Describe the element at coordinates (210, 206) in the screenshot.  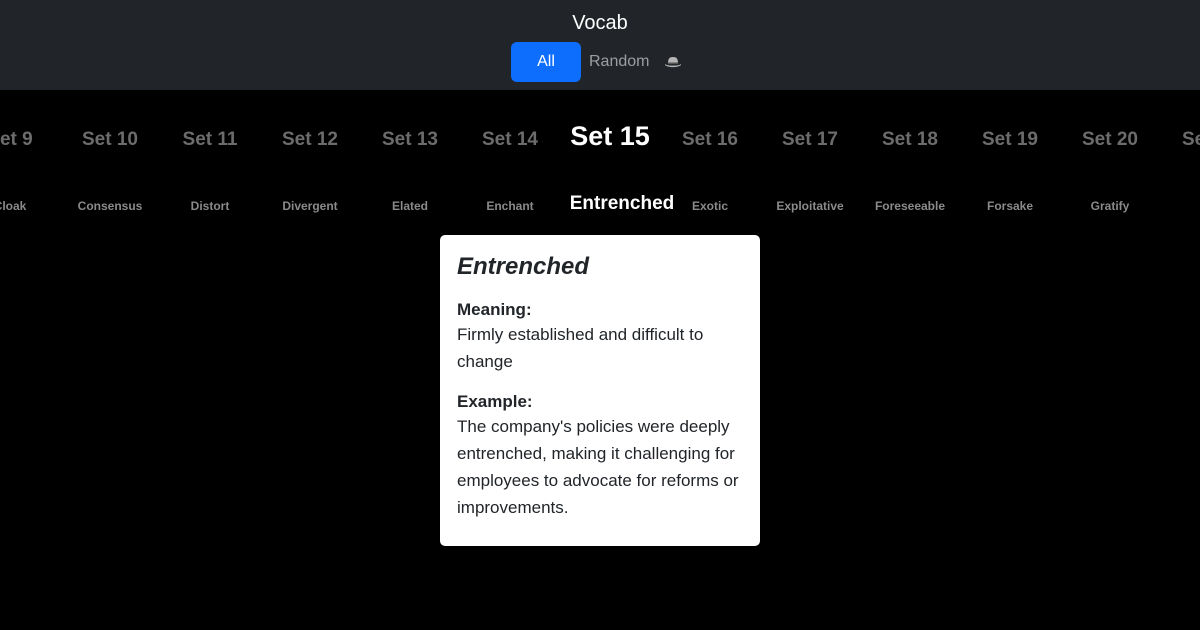
I see `word-tab: Distort` at that location.